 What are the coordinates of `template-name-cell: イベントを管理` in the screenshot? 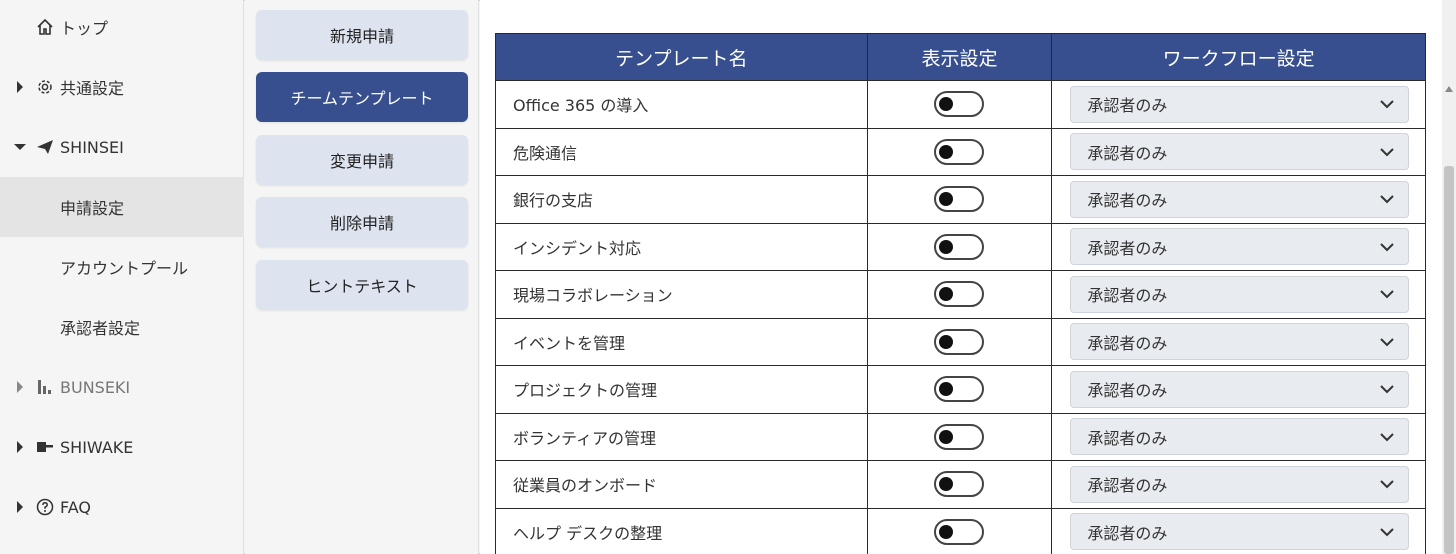 It's located at (681, 341).